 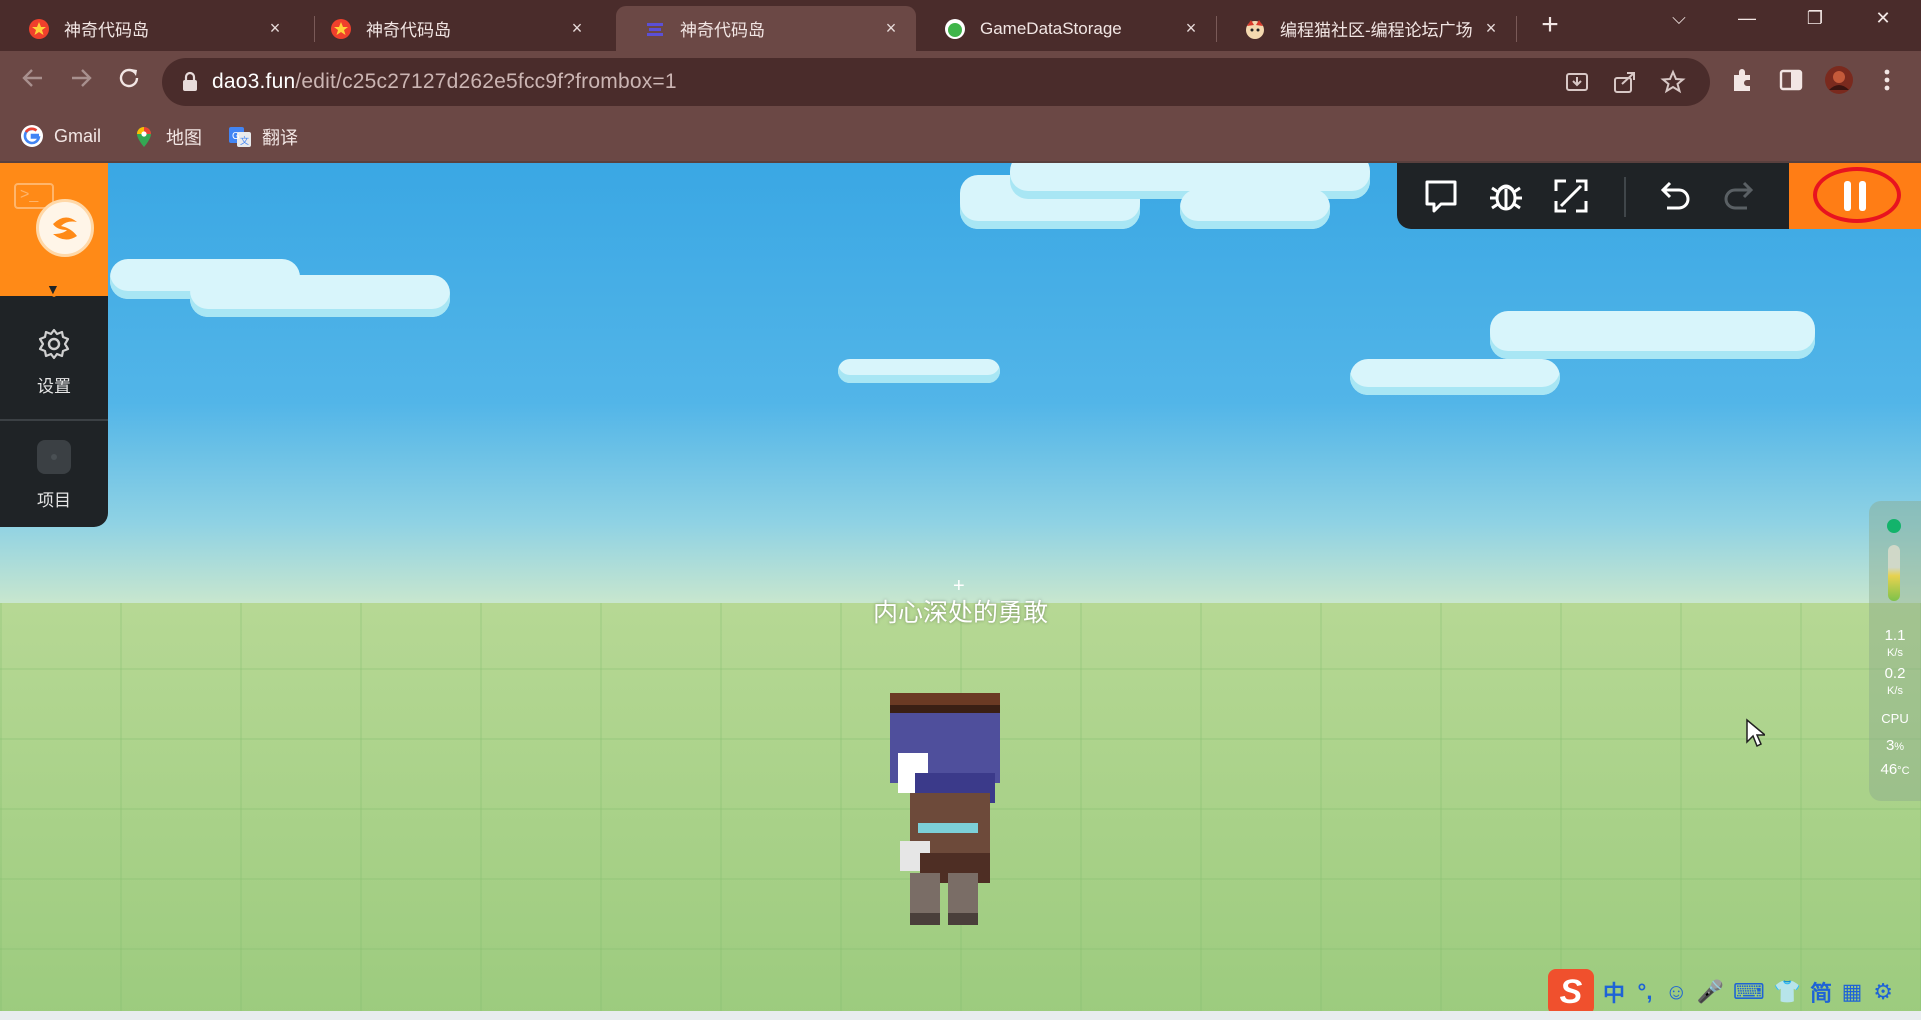 What do you see at coordinates (1516, 29) in the screenshot?
I see `tab-separator` at bounding box center [1516, 29].